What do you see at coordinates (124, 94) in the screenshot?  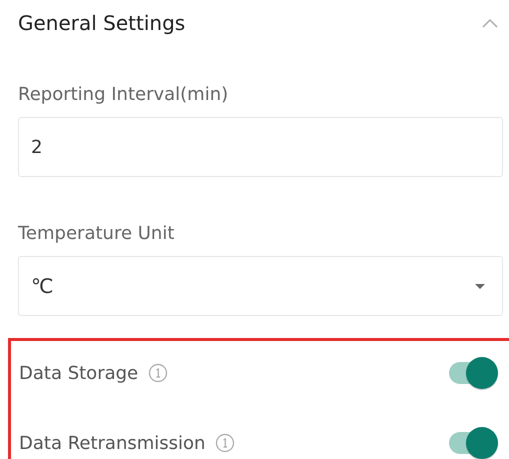 I see `field-label: Reporting Interval(min)` at bounding box center [124, 94].